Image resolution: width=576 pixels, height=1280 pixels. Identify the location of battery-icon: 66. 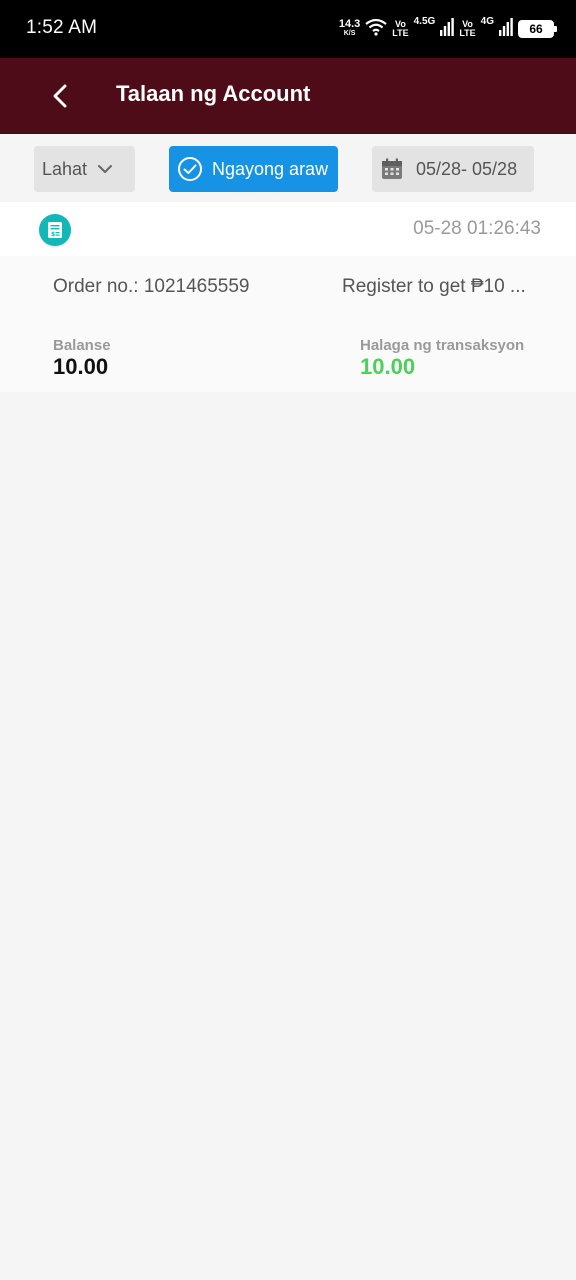
(537, 29).